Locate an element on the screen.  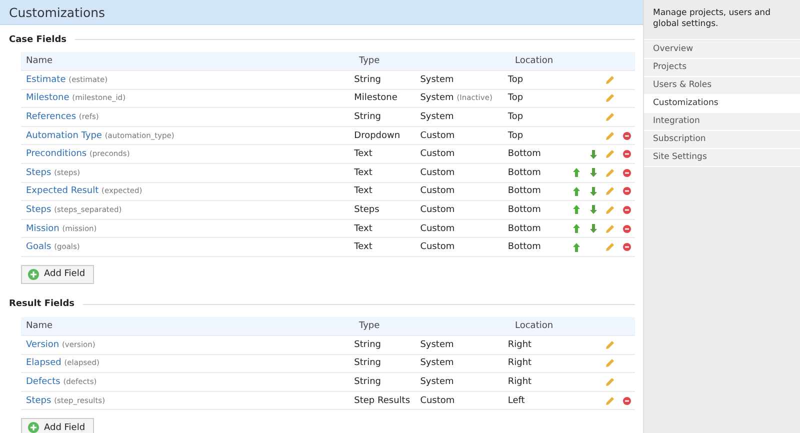
sidebar-item: Site Settings is located at coordinates (722, 158).